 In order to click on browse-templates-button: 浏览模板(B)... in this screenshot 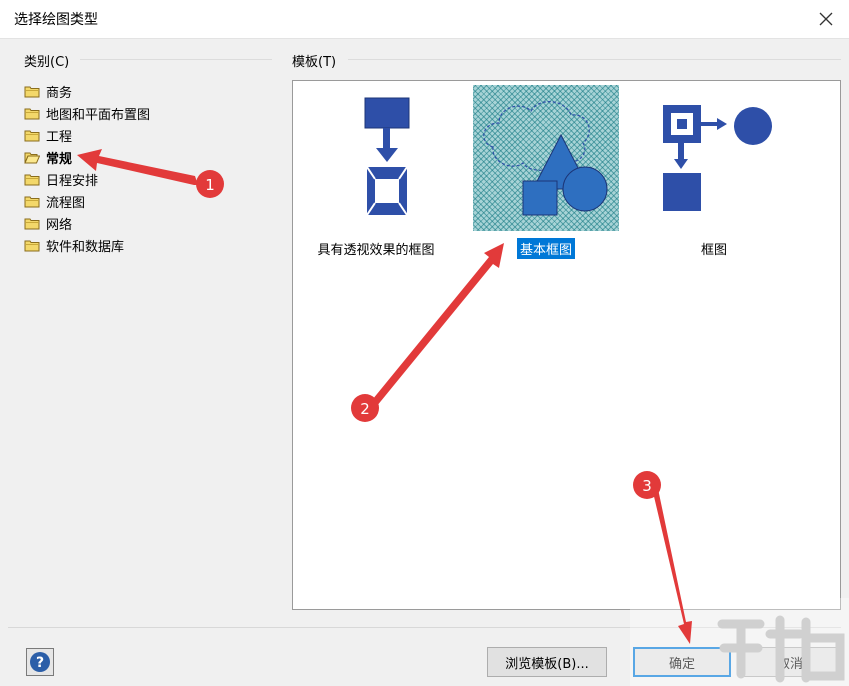, I will do `click(547, 662)`.